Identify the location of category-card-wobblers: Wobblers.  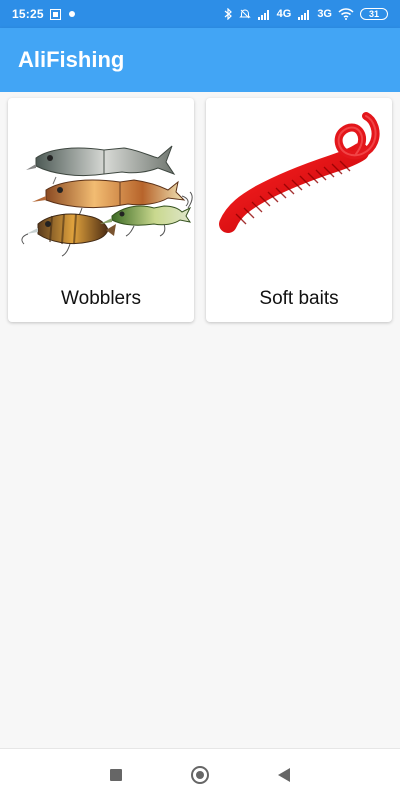
(101, 210).